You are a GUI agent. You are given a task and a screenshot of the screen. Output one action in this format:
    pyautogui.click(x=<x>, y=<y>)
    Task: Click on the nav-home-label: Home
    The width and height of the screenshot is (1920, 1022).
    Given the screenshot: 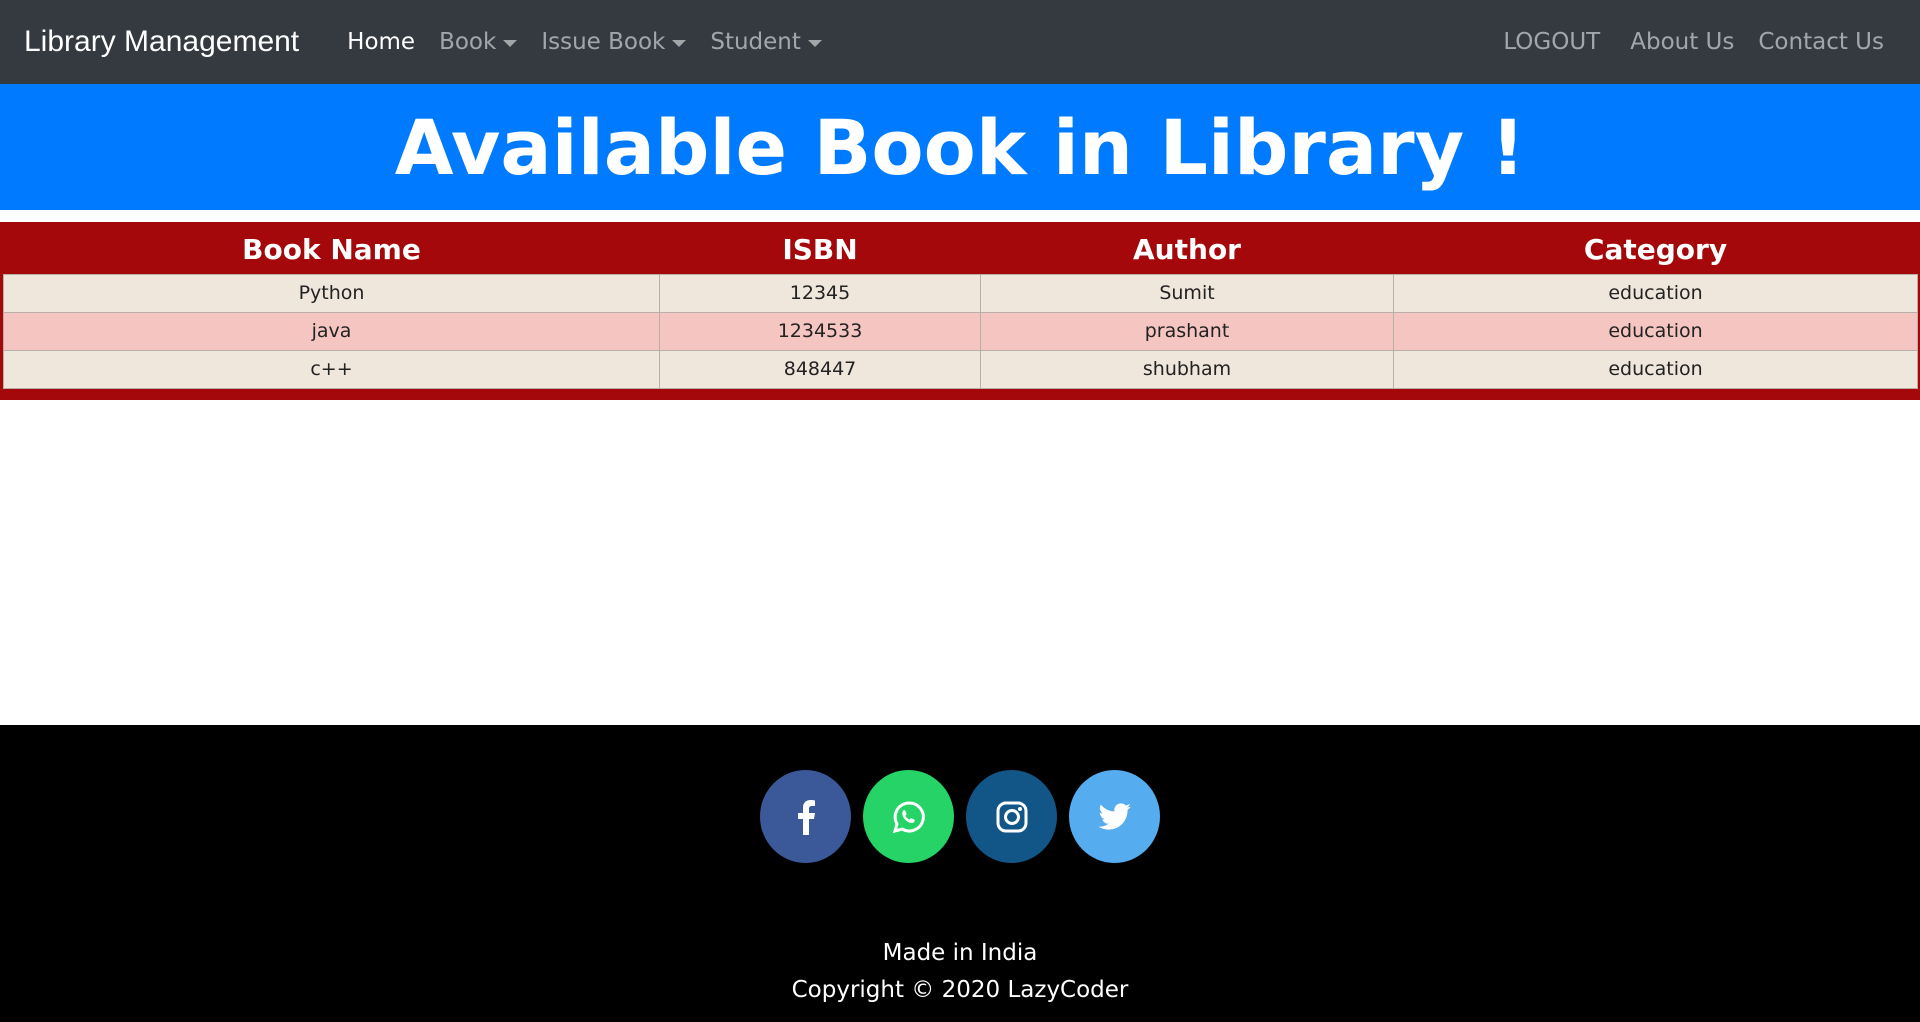 What is the action you would take?
    pyautogui.click(x=381, y=42)
    